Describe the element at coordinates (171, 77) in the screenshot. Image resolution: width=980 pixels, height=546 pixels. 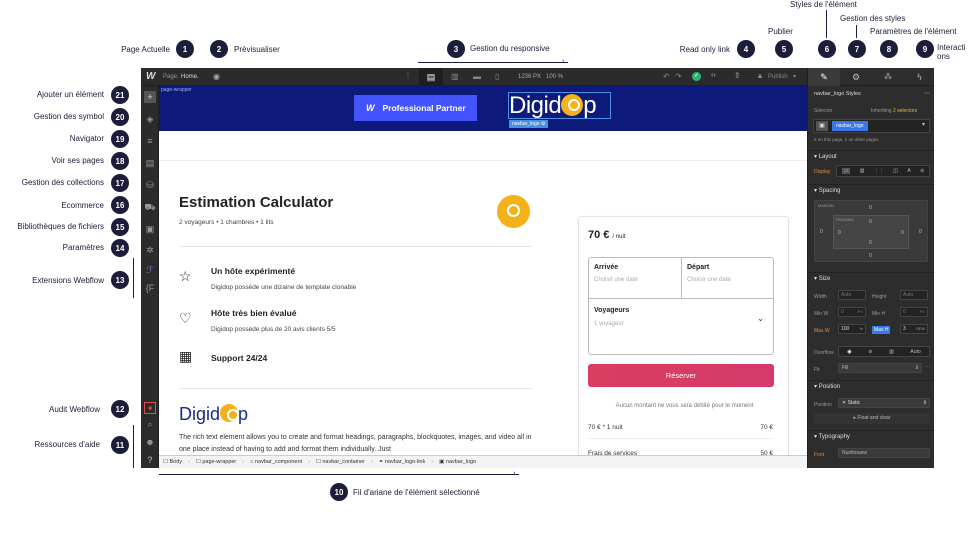
I see `page-prefix: Page:` at that location.